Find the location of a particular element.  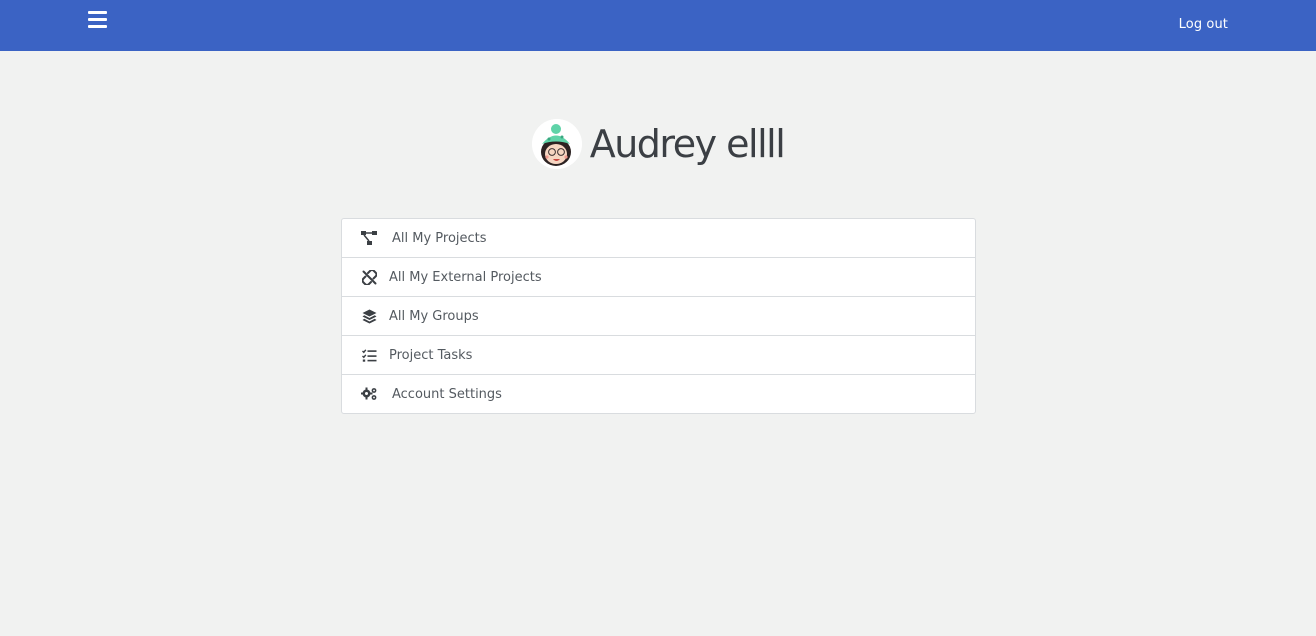

task-list-icon is located at coordinates (369, 355).